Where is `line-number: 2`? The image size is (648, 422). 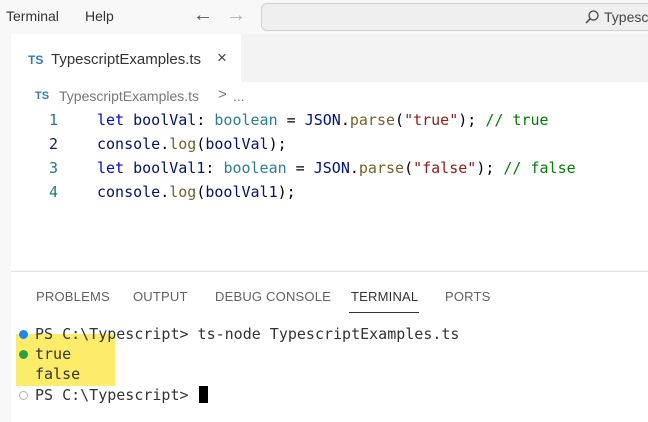
line-number: 2 is located at coordinates (54, 144).